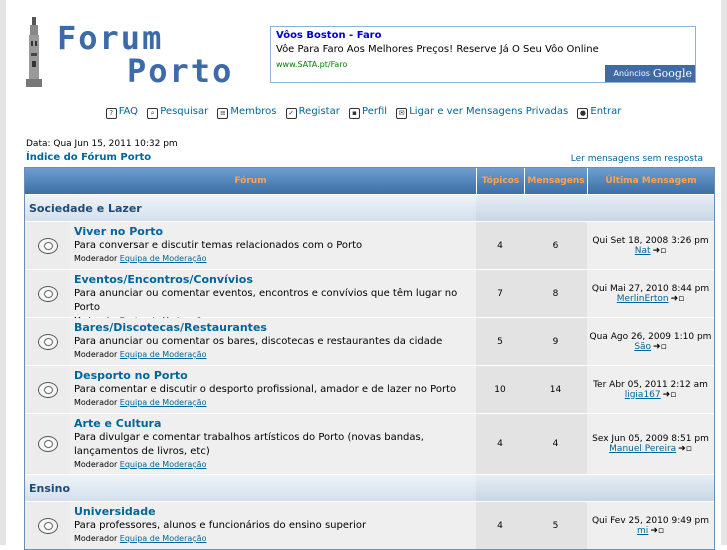 The height and width of the screenshot is (550, 727). What do you see at coordinates (375, 111) in the screenshot?
I see `nav-label: Perfil` at bounding box center [375, 111].